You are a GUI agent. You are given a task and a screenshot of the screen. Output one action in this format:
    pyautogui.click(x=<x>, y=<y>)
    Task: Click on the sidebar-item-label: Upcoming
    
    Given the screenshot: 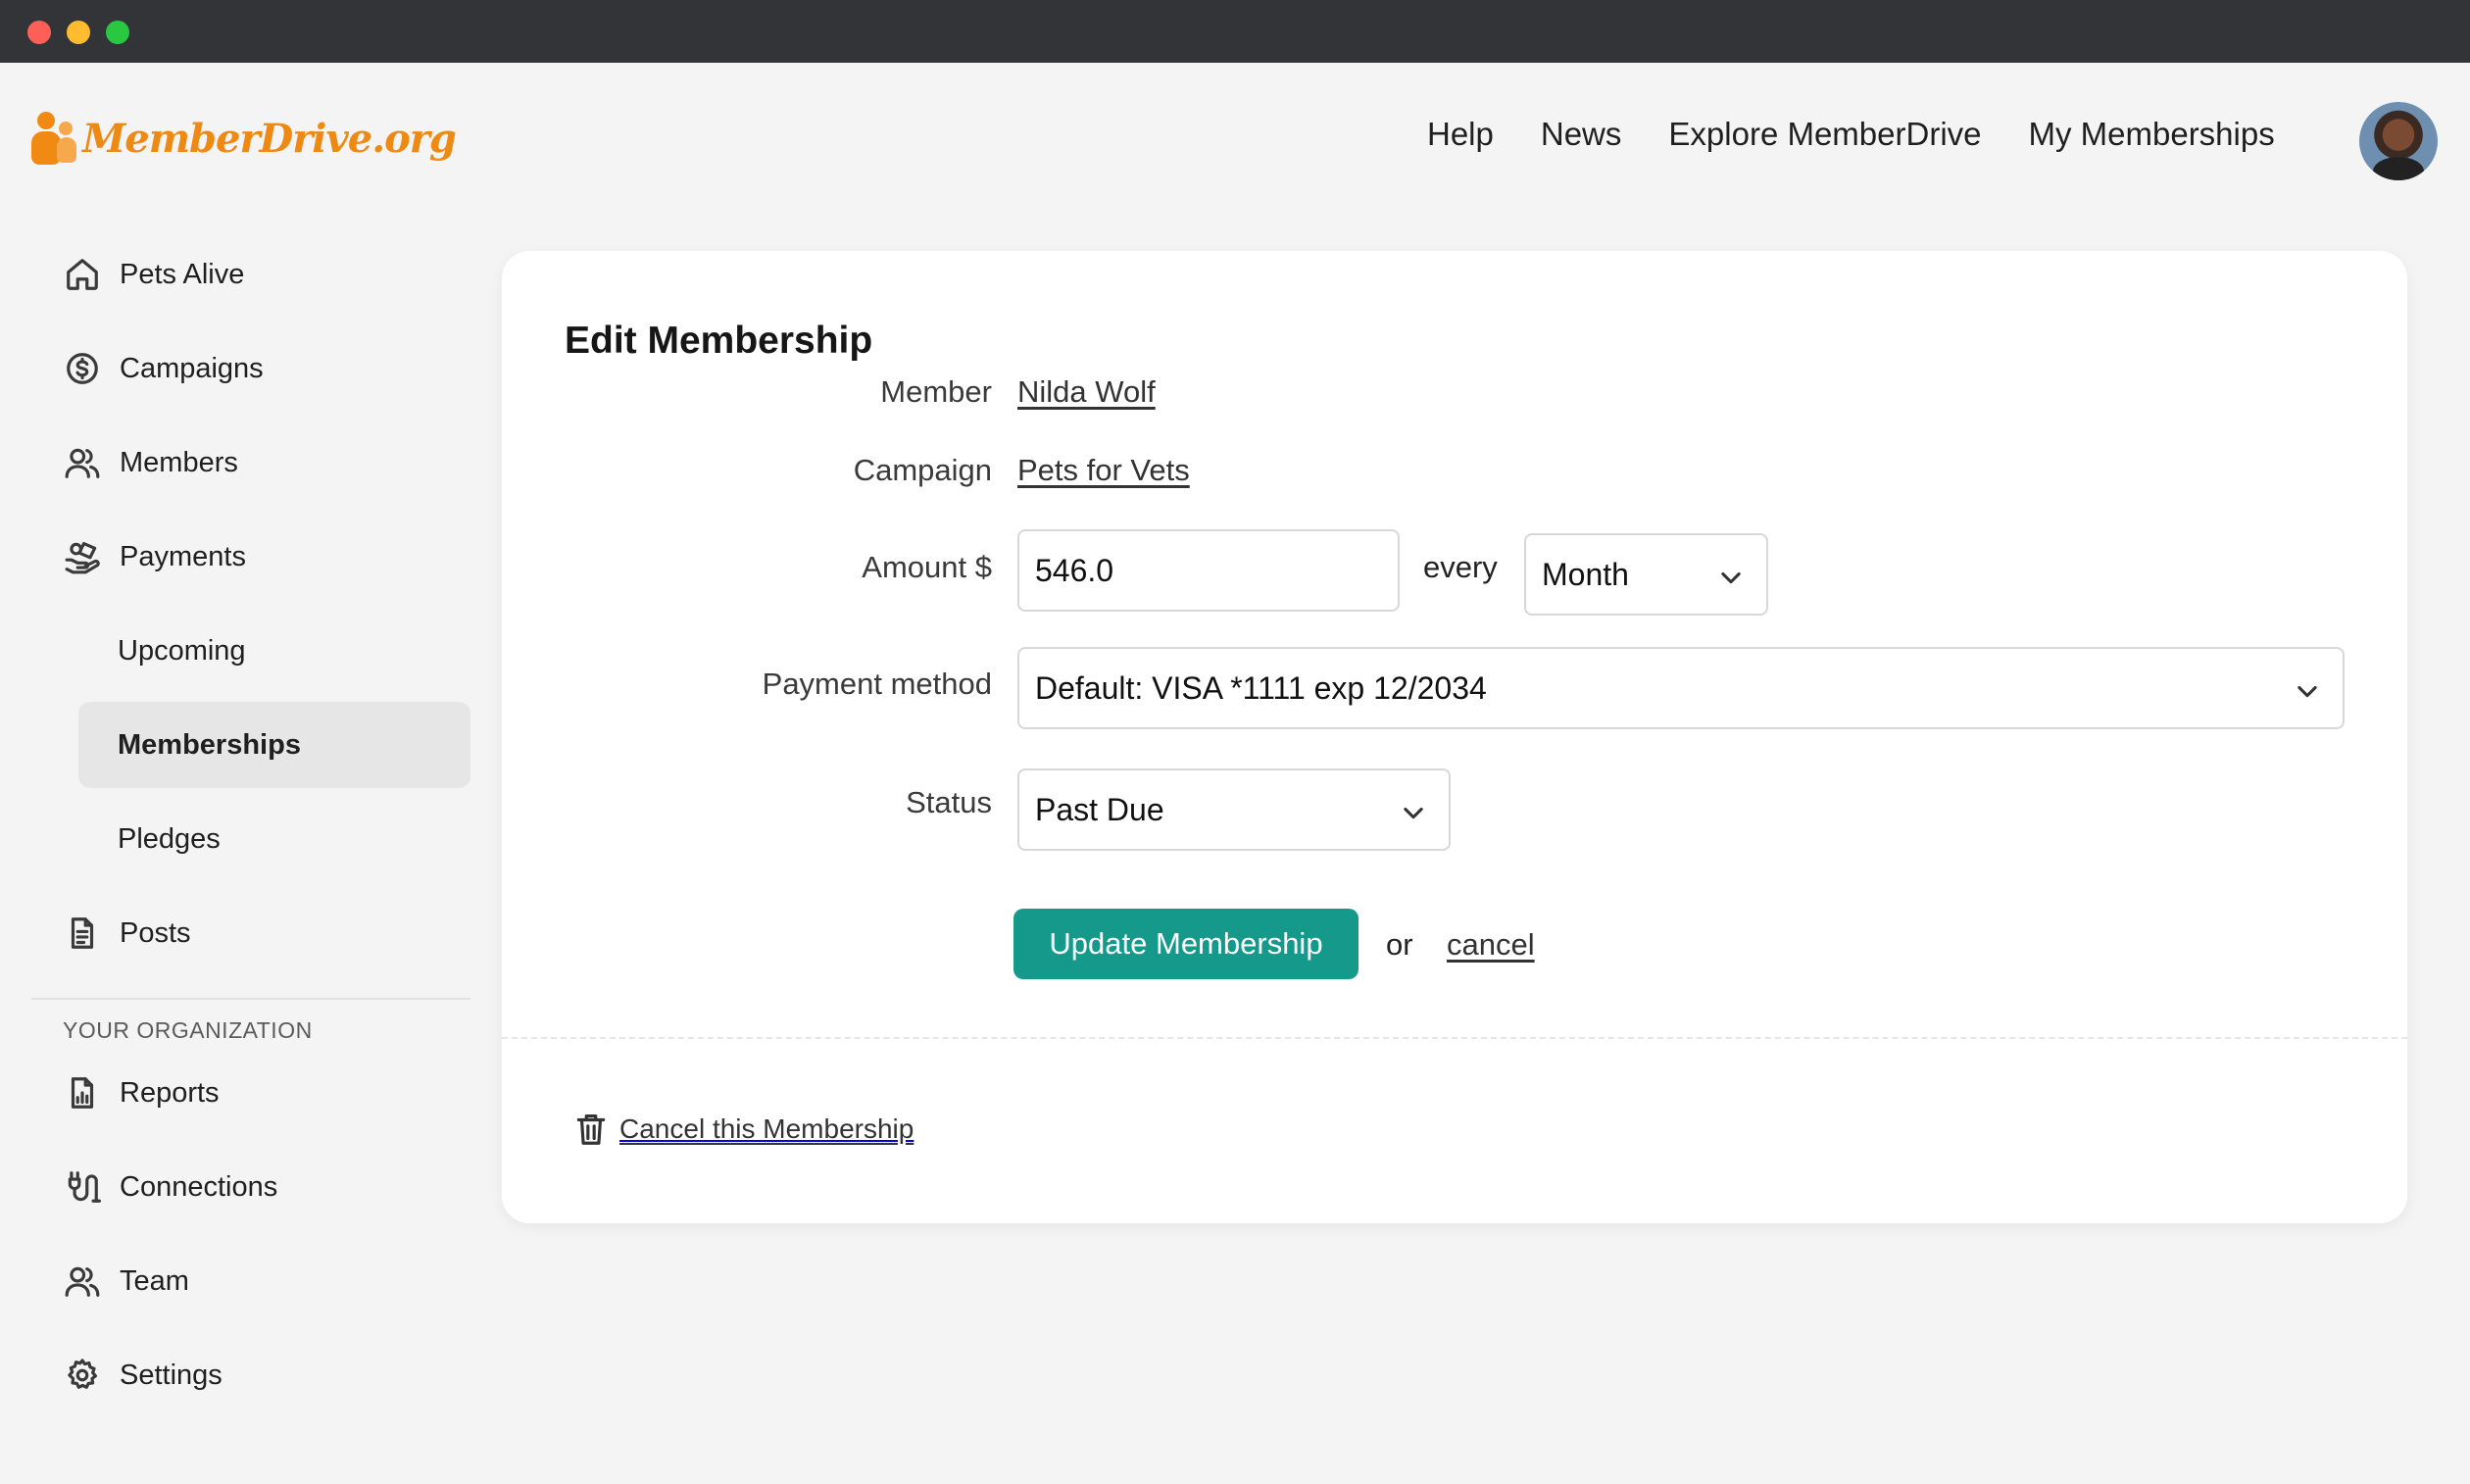 What is the action you would take?
    pyautogui.click(x=182, y=650)
    